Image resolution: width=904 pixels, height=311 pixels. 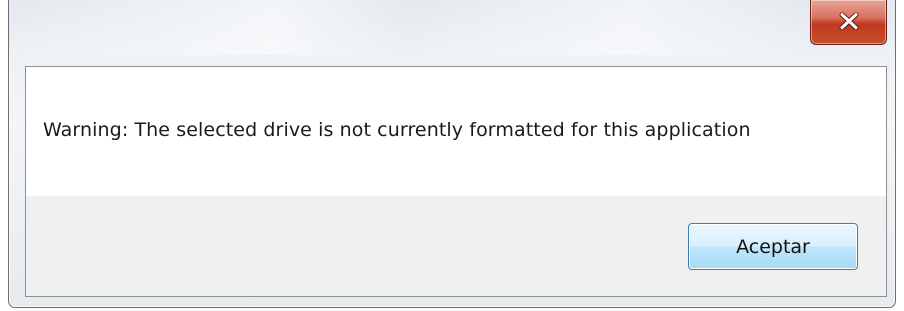 What do you see at coordinates (773, 246) in the screenshot?
I see `accept-button: Aceptar` at bounding box center [773, 246].